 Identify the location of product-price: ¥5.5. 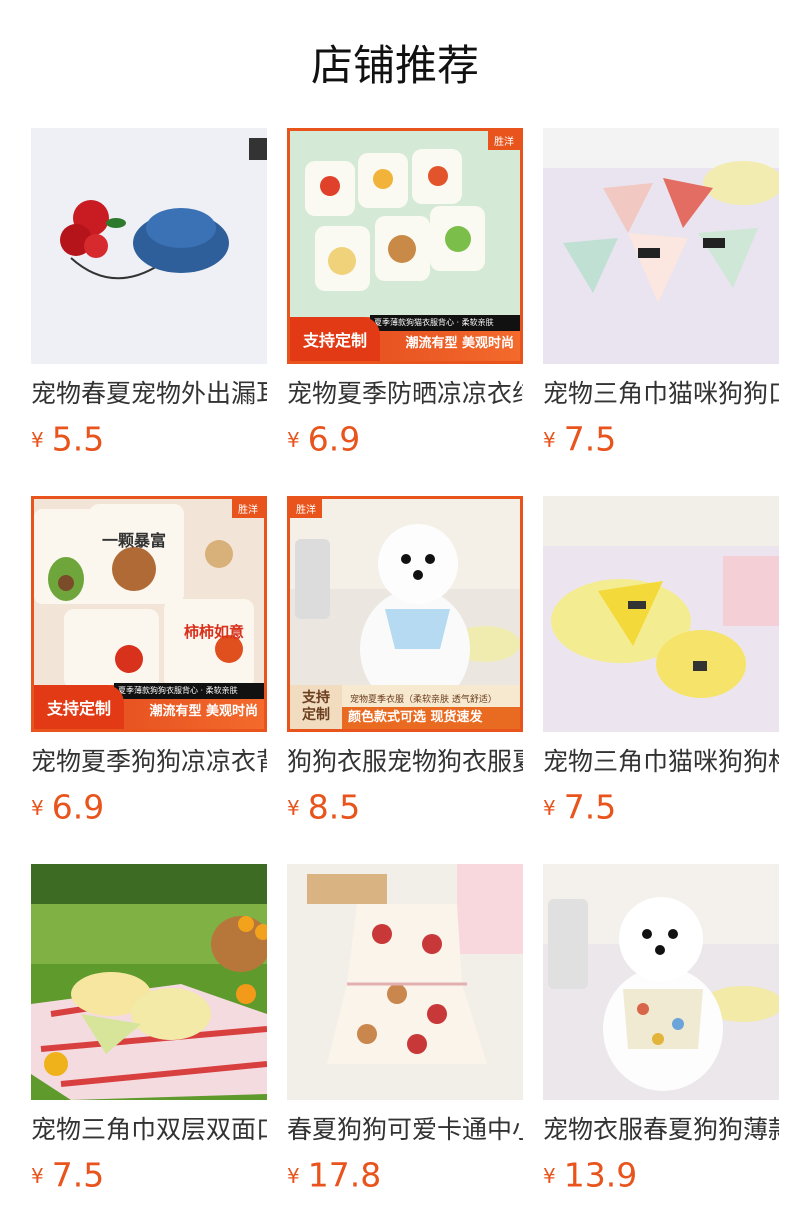
(149, 439).